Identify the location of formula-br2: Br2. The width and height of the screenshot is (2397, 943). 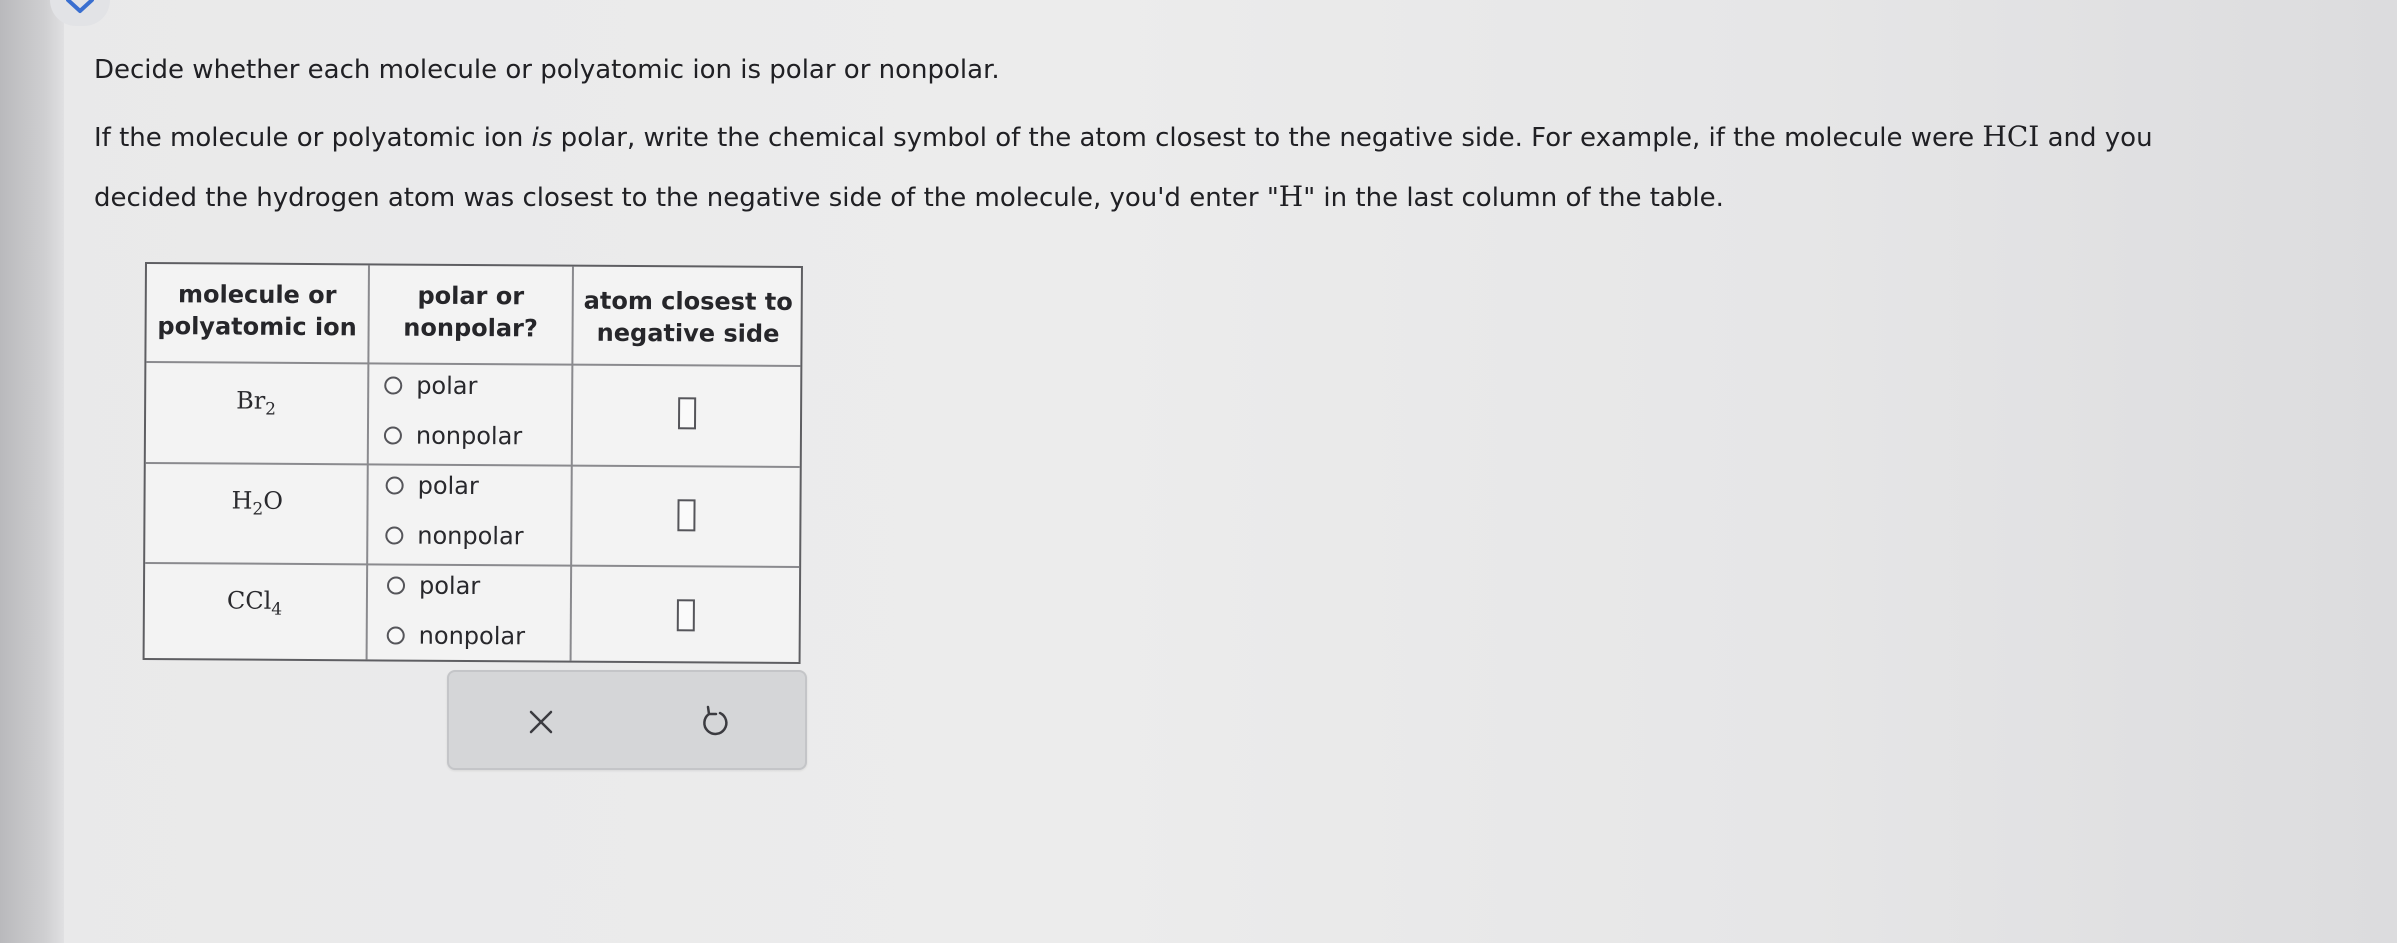
(256, 403).